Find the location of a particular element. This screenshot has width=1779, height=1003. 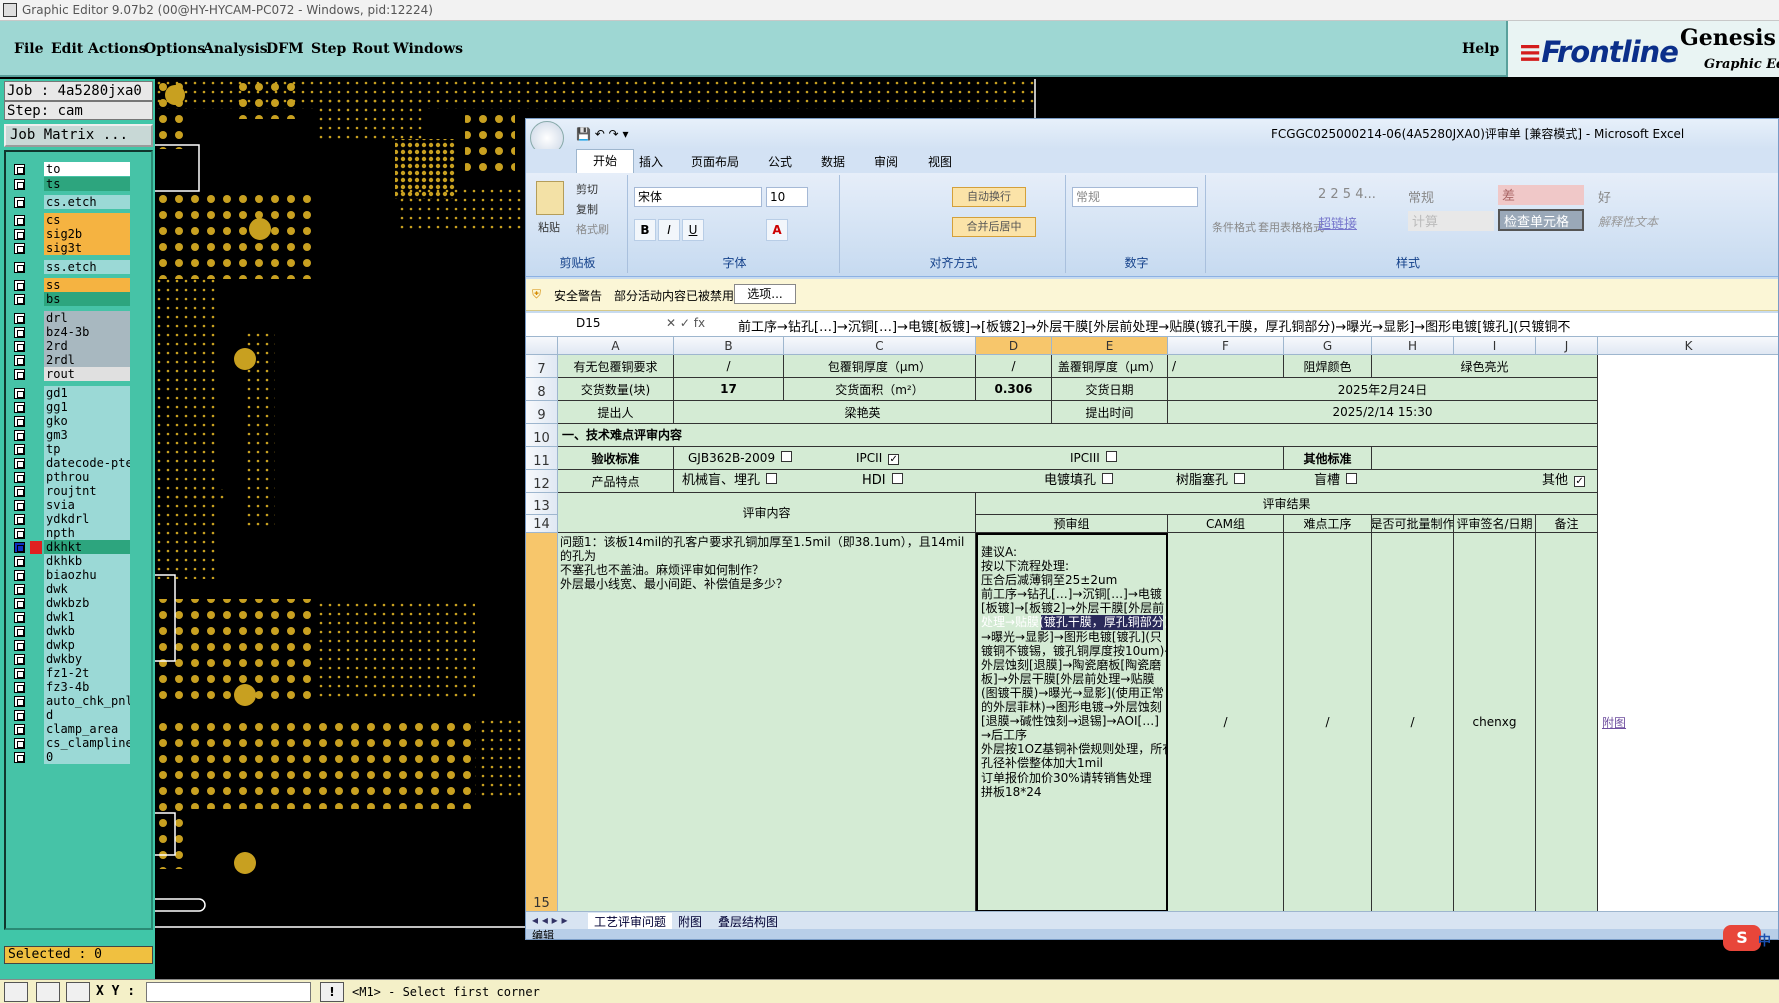

layer-row: dwkby is located at coordinates (79, 659).